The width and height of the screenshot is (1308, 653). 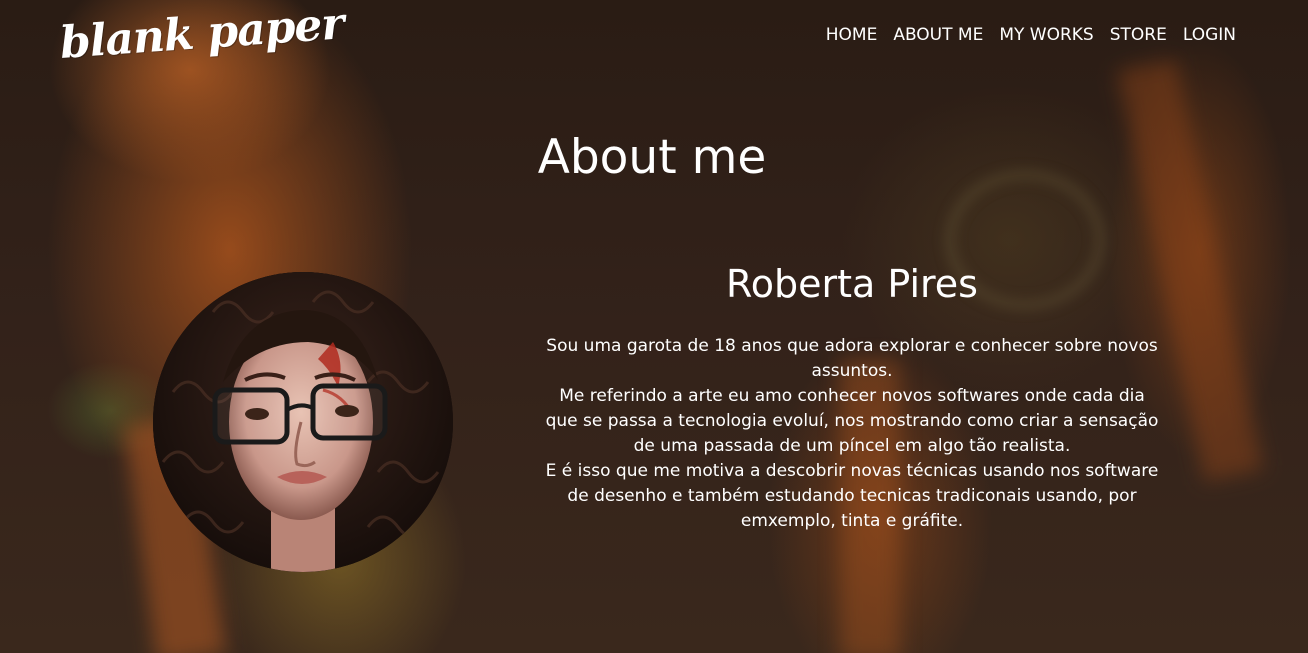 What do you see at coordinates (303, 422) in the screenshot?
I see `profile-photo` at bounding box center [303, 422].